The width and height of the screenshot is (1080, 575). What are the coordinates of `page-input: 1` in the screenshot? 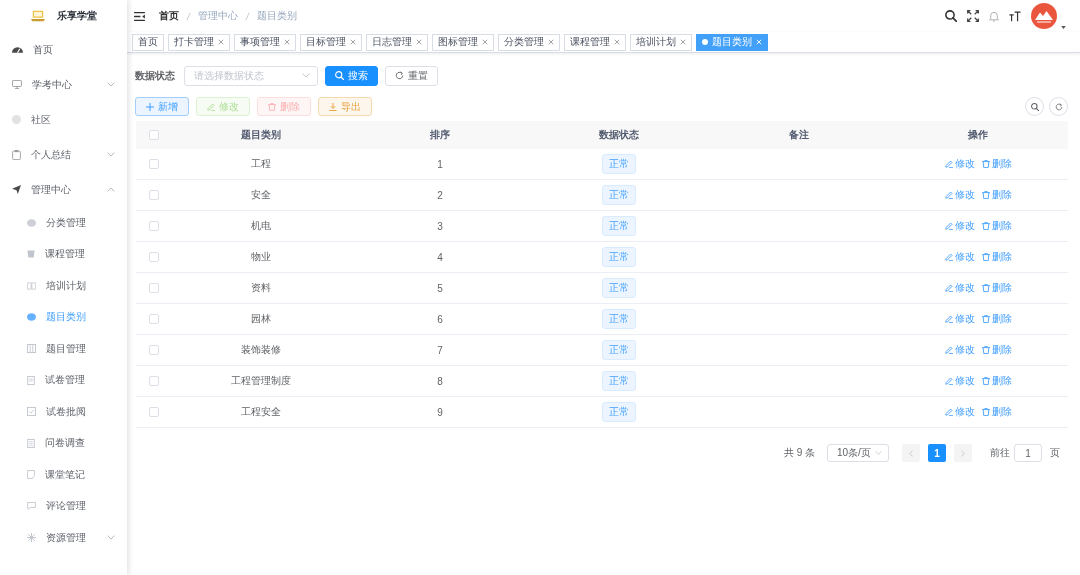 It's located at (1028, 453).